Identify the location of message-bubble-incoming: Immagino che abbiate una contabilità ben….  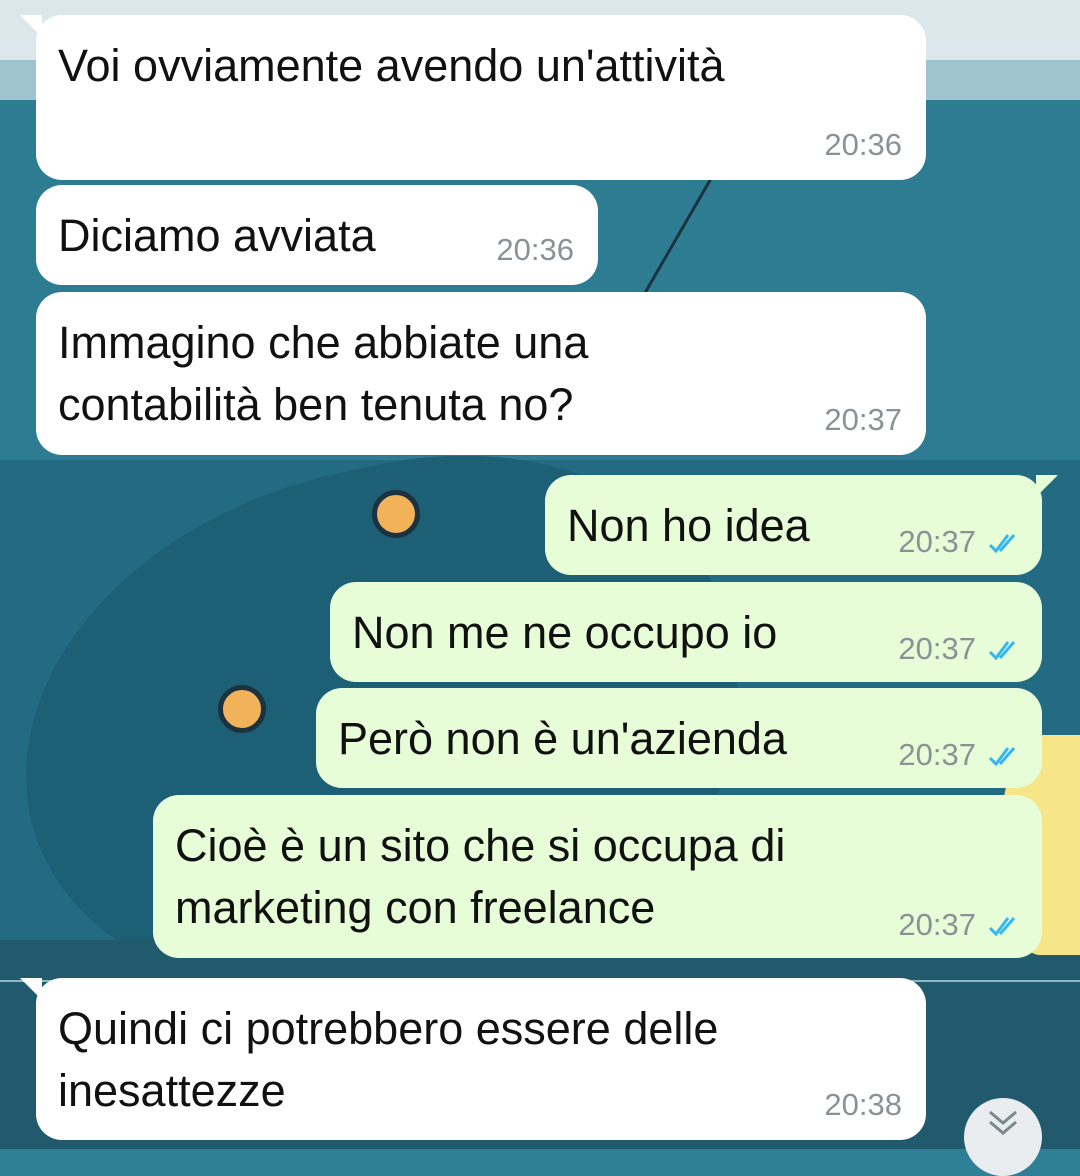
(481, 373).